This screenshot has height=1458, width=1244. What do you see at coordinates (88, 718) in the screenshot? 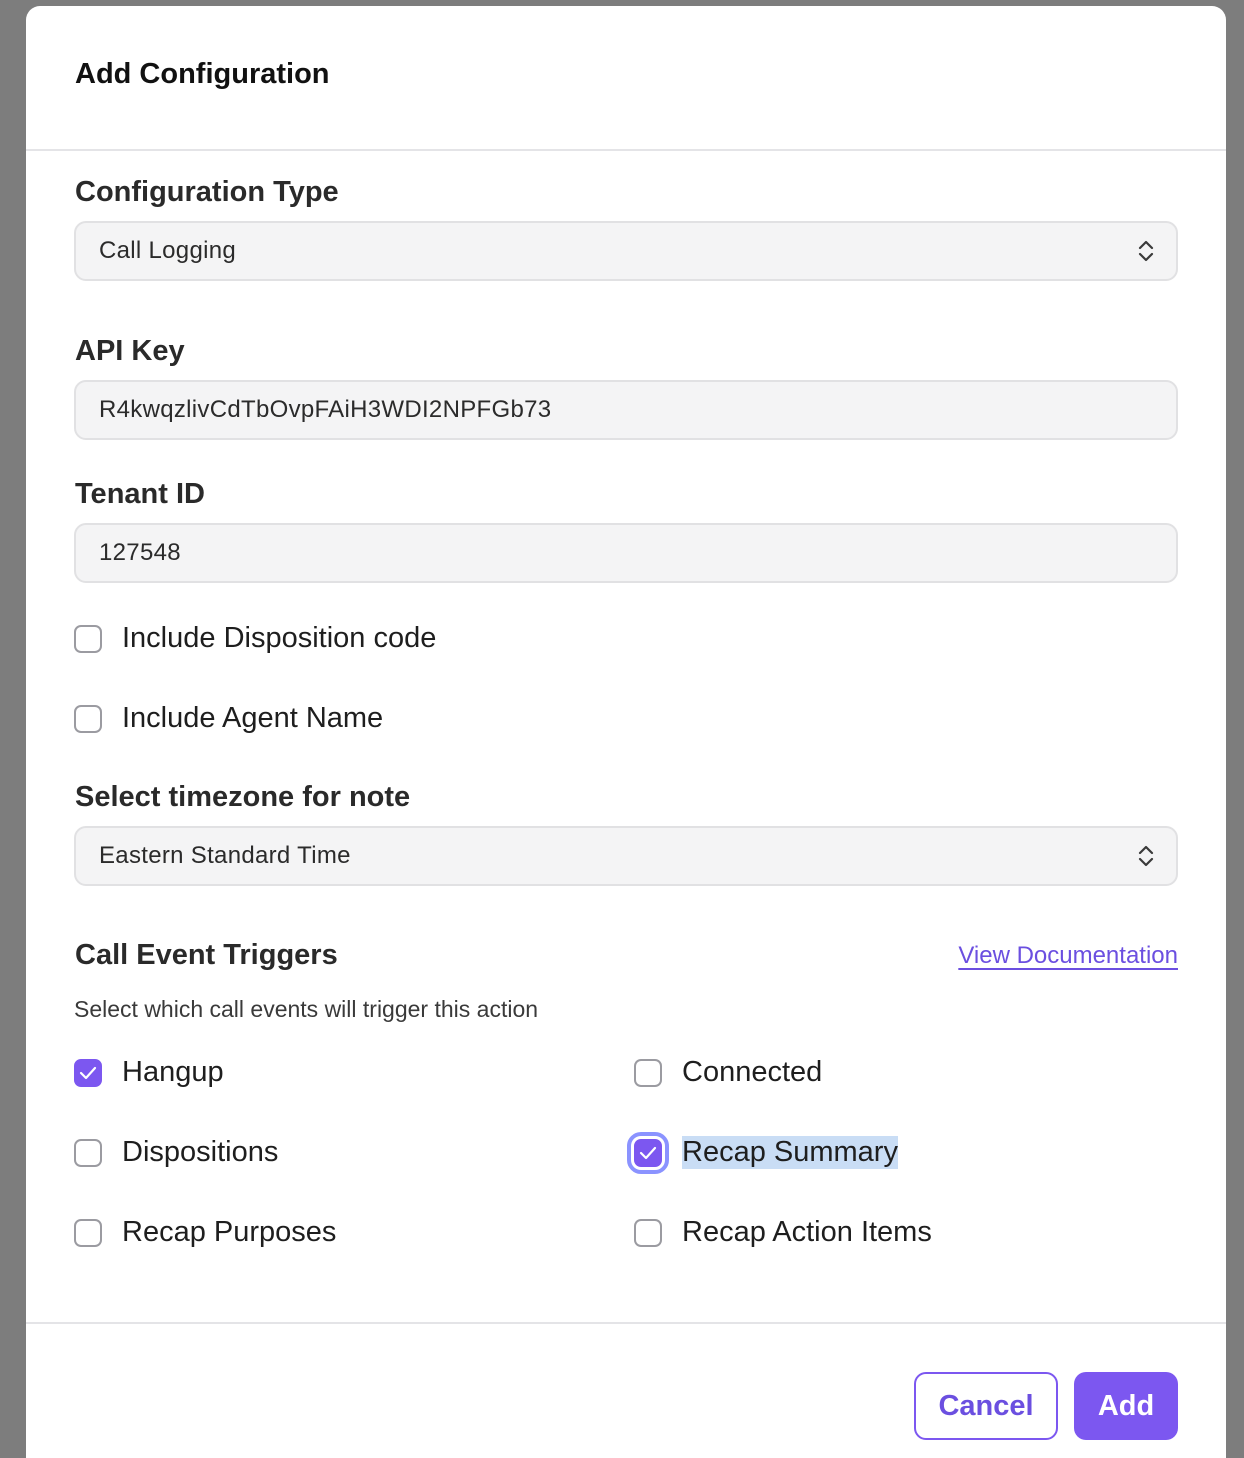
I see `include-agent-name-checkbox` at bounding box center [88, 718].